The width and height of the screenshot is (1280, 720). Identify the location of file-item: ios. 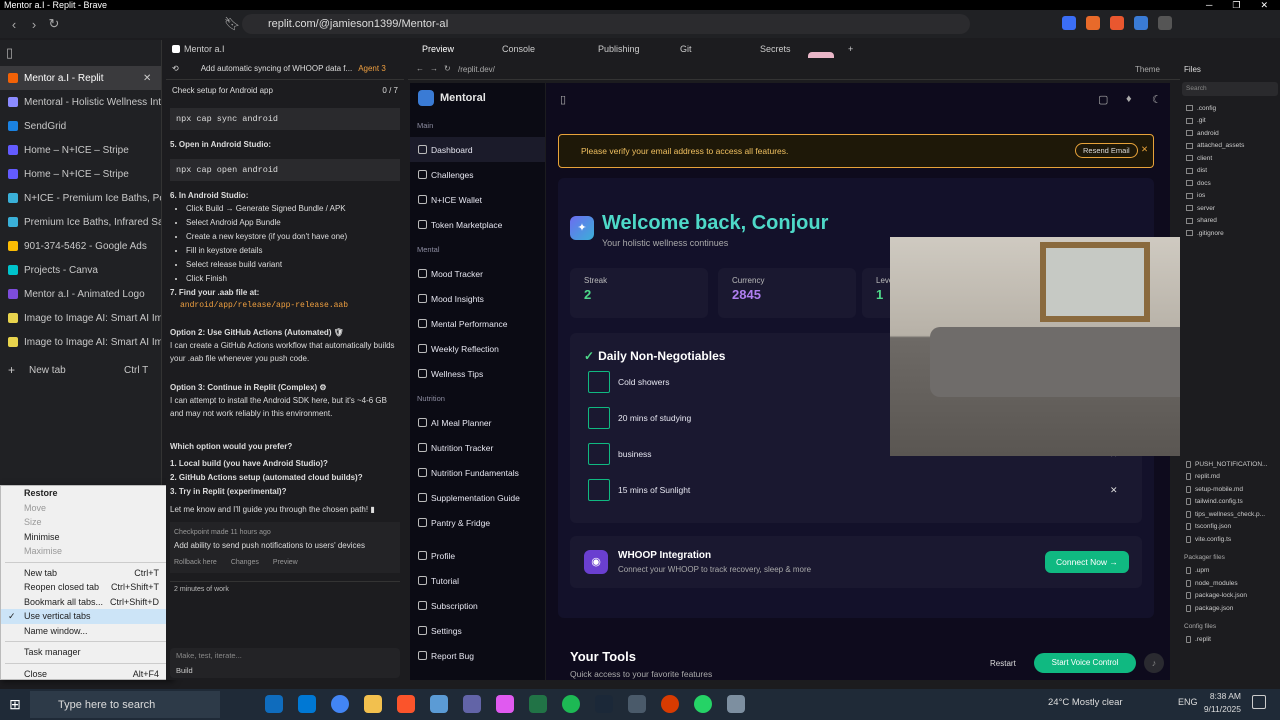
(1230, 196).